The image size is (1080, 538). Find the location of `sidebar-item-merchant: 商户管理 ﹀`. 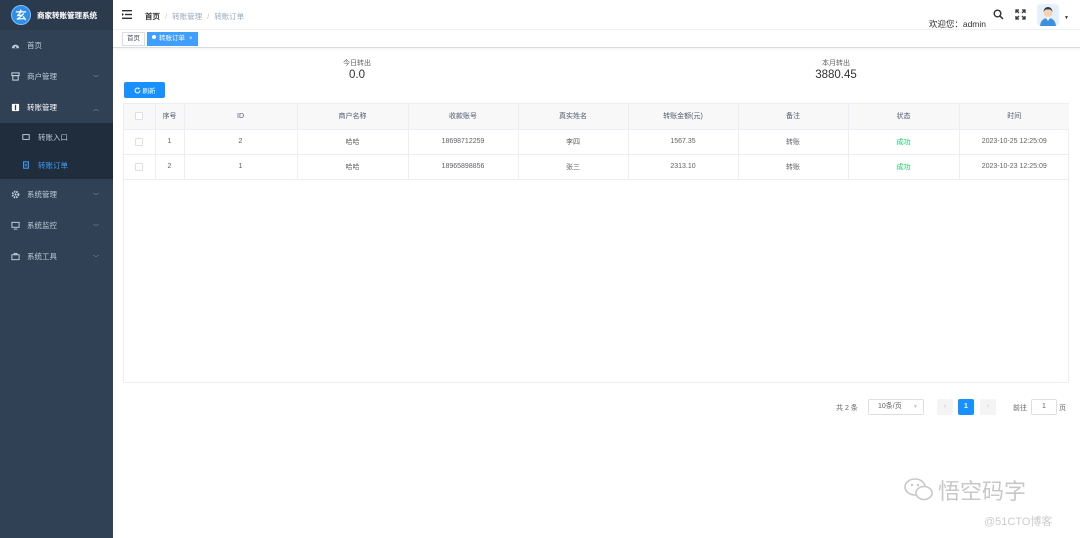

sidebar-item-merchant: 商户管理 ﹀ is located at coordinates (56, 76).